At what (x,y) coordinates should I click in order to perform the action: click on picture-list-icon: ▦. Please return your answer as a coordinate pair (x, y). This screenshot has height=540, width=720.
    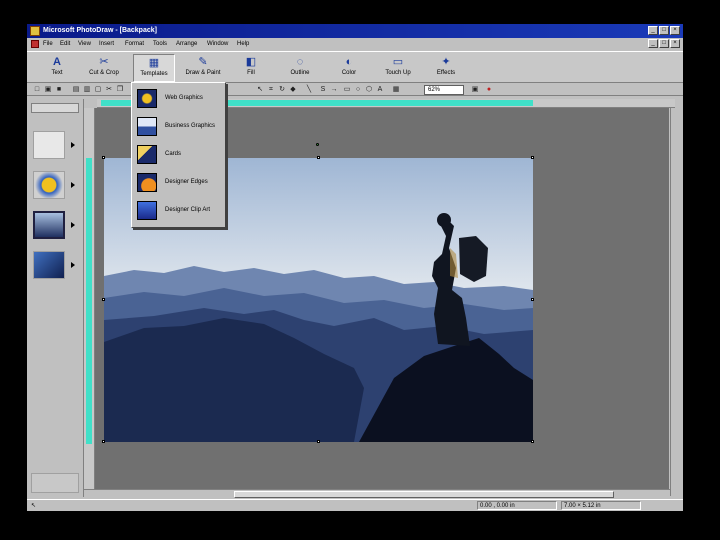
    Looking at the image, I should click on (396, 90).